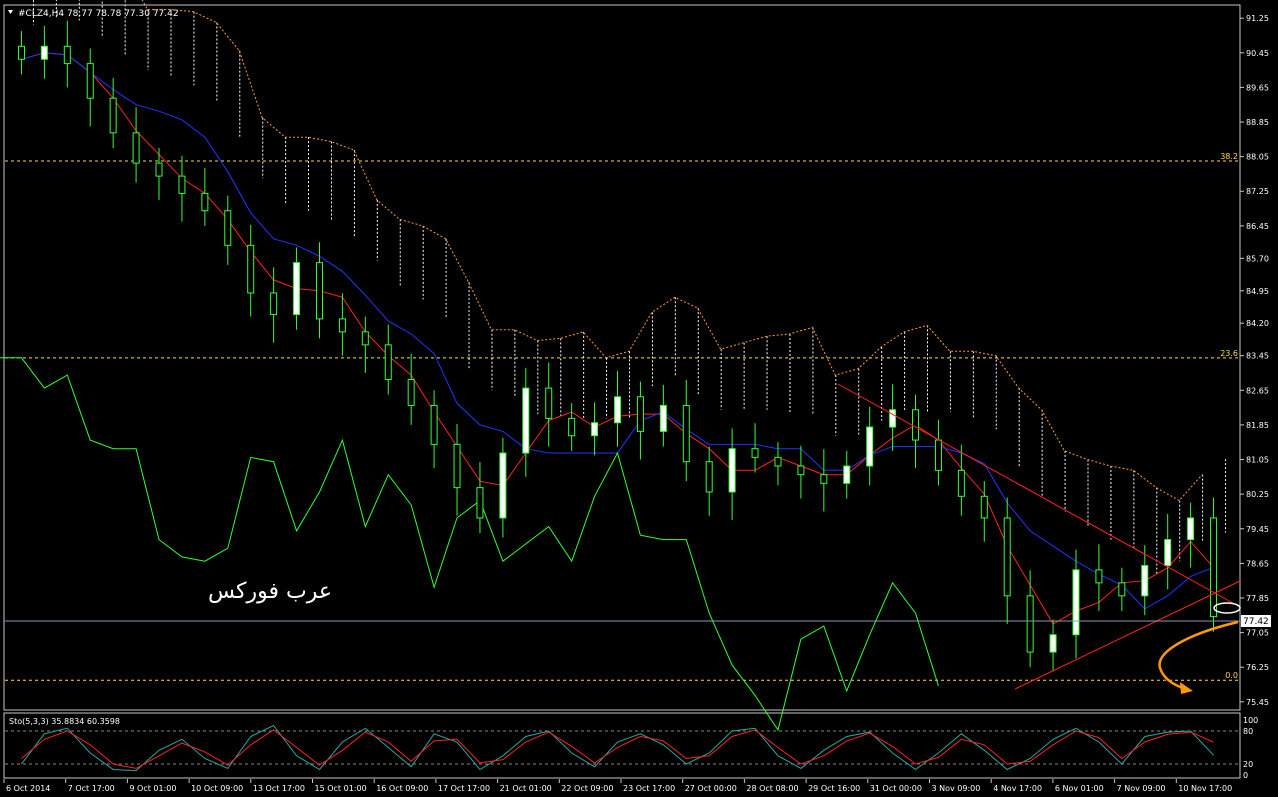 This screenshot has width=1278, height=797. Describe the element at coordinates (1257, 667) in the screenshot. I see `price-tick-label: 76.25` at that location.